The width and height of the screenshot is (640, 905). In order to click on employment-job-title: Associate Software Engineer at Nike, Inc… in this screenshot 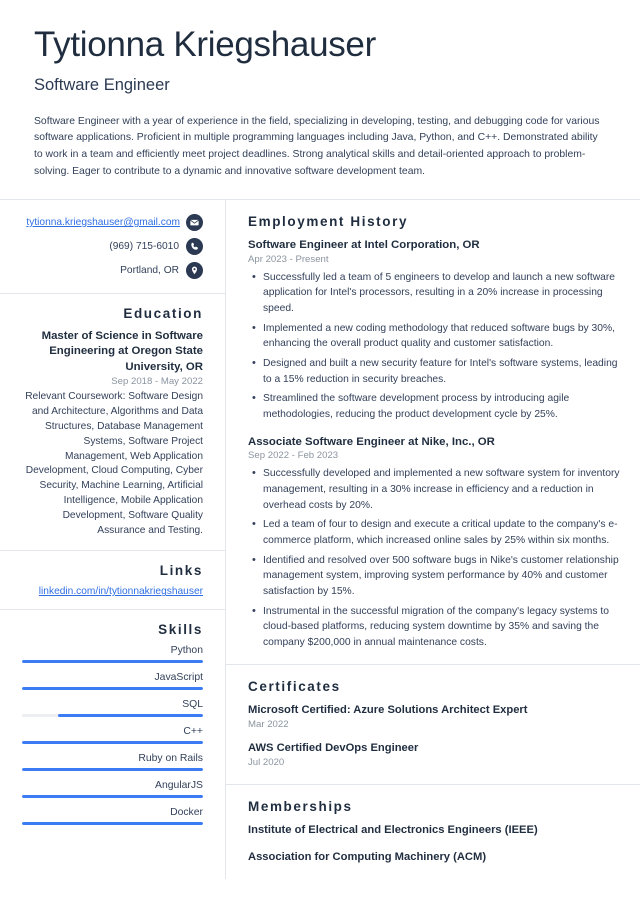, I will do `click(371, 441)`.